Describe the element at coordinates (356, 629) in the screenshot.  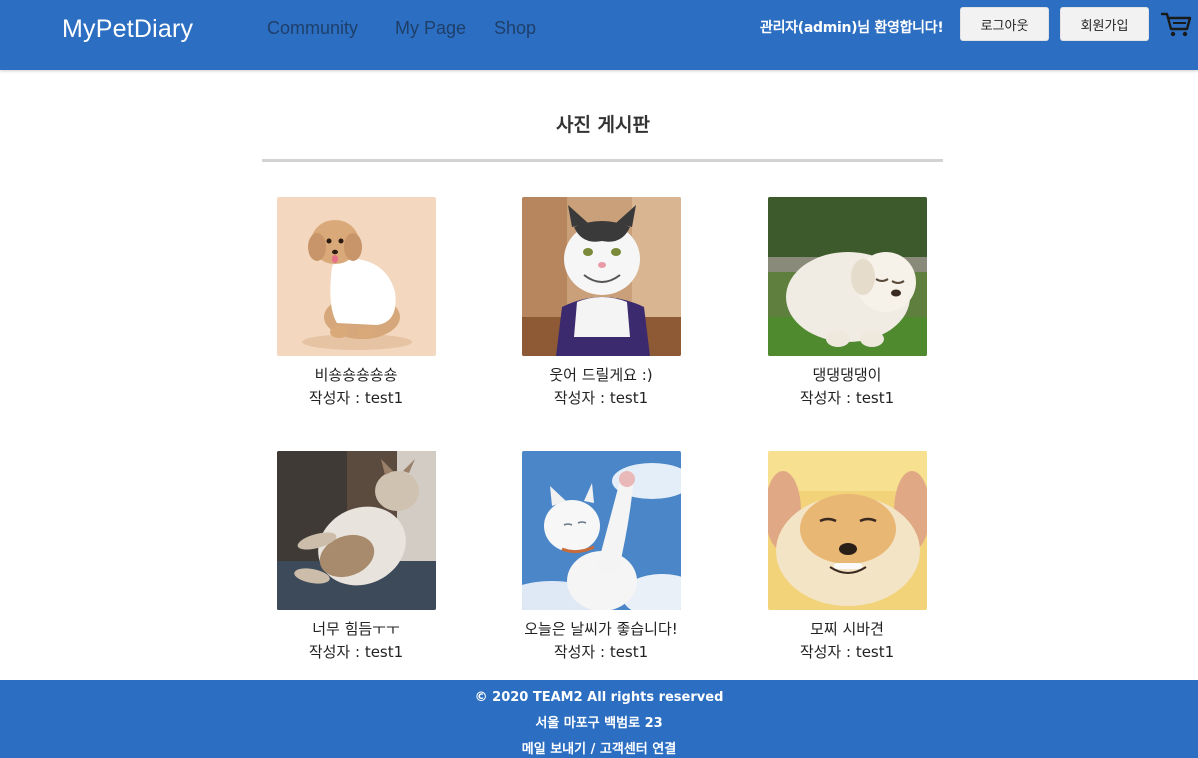
I see `post-title: 너무 힘듬ㅜㅜ` at that location.